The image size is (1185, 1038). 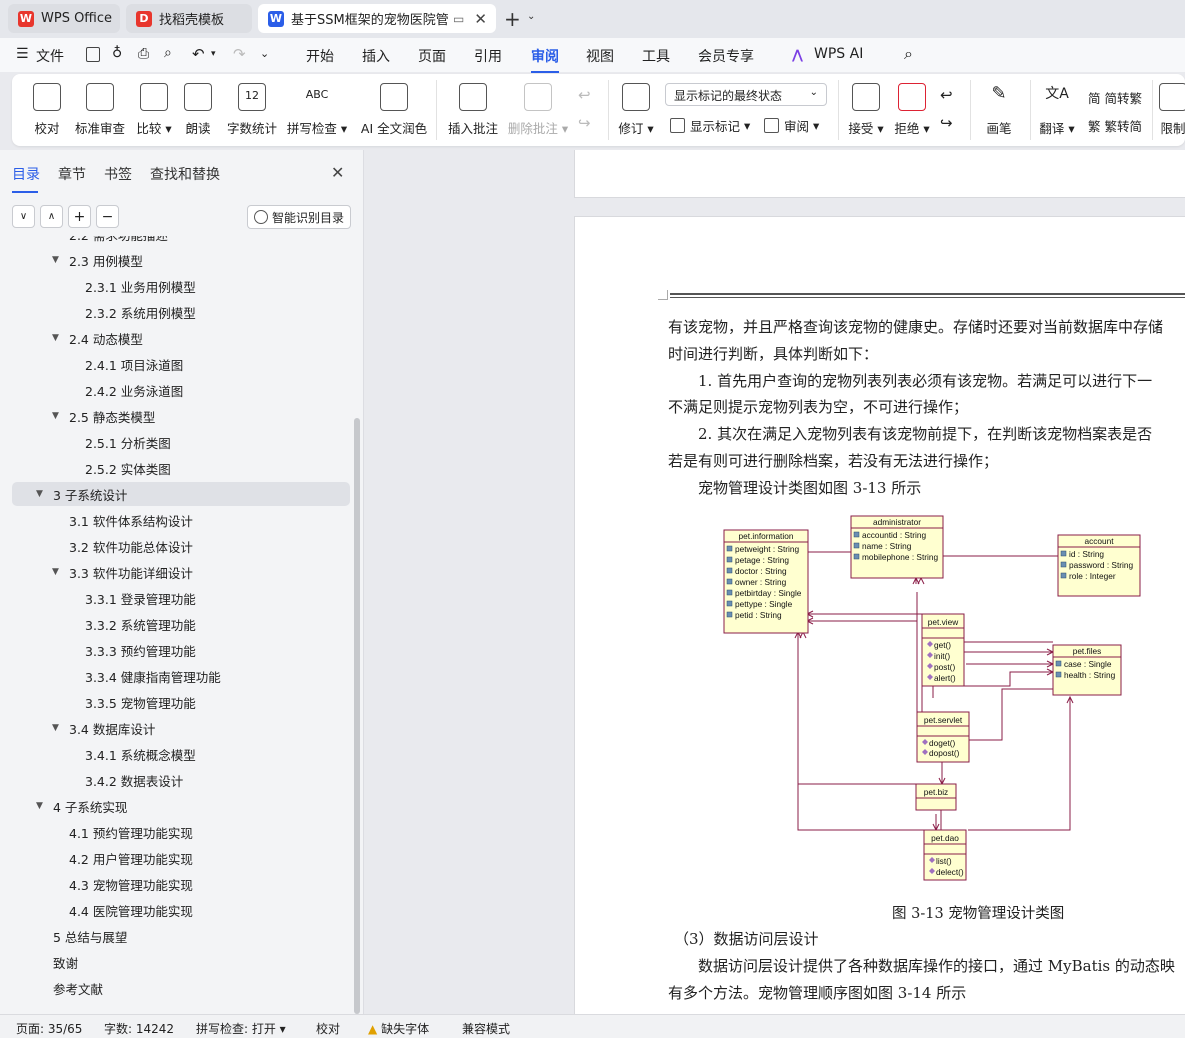 I want to click on track-changes-button: 修订 ▾, so click(x=636, y=110).